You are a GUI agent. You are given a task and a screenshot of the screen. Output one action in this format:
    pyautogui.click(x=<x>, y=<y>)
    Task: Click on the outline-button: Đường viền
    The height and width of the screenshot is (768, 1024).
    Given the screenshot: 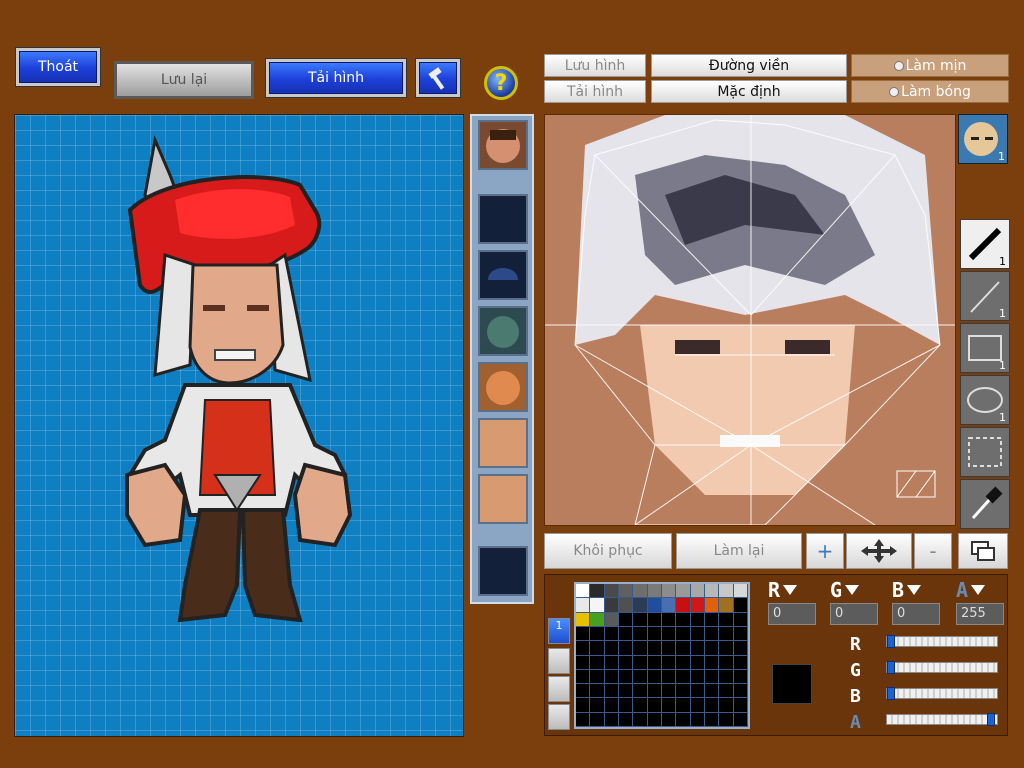 What is the action you would take?
    pyautogui.click(x=749, y=65)
    